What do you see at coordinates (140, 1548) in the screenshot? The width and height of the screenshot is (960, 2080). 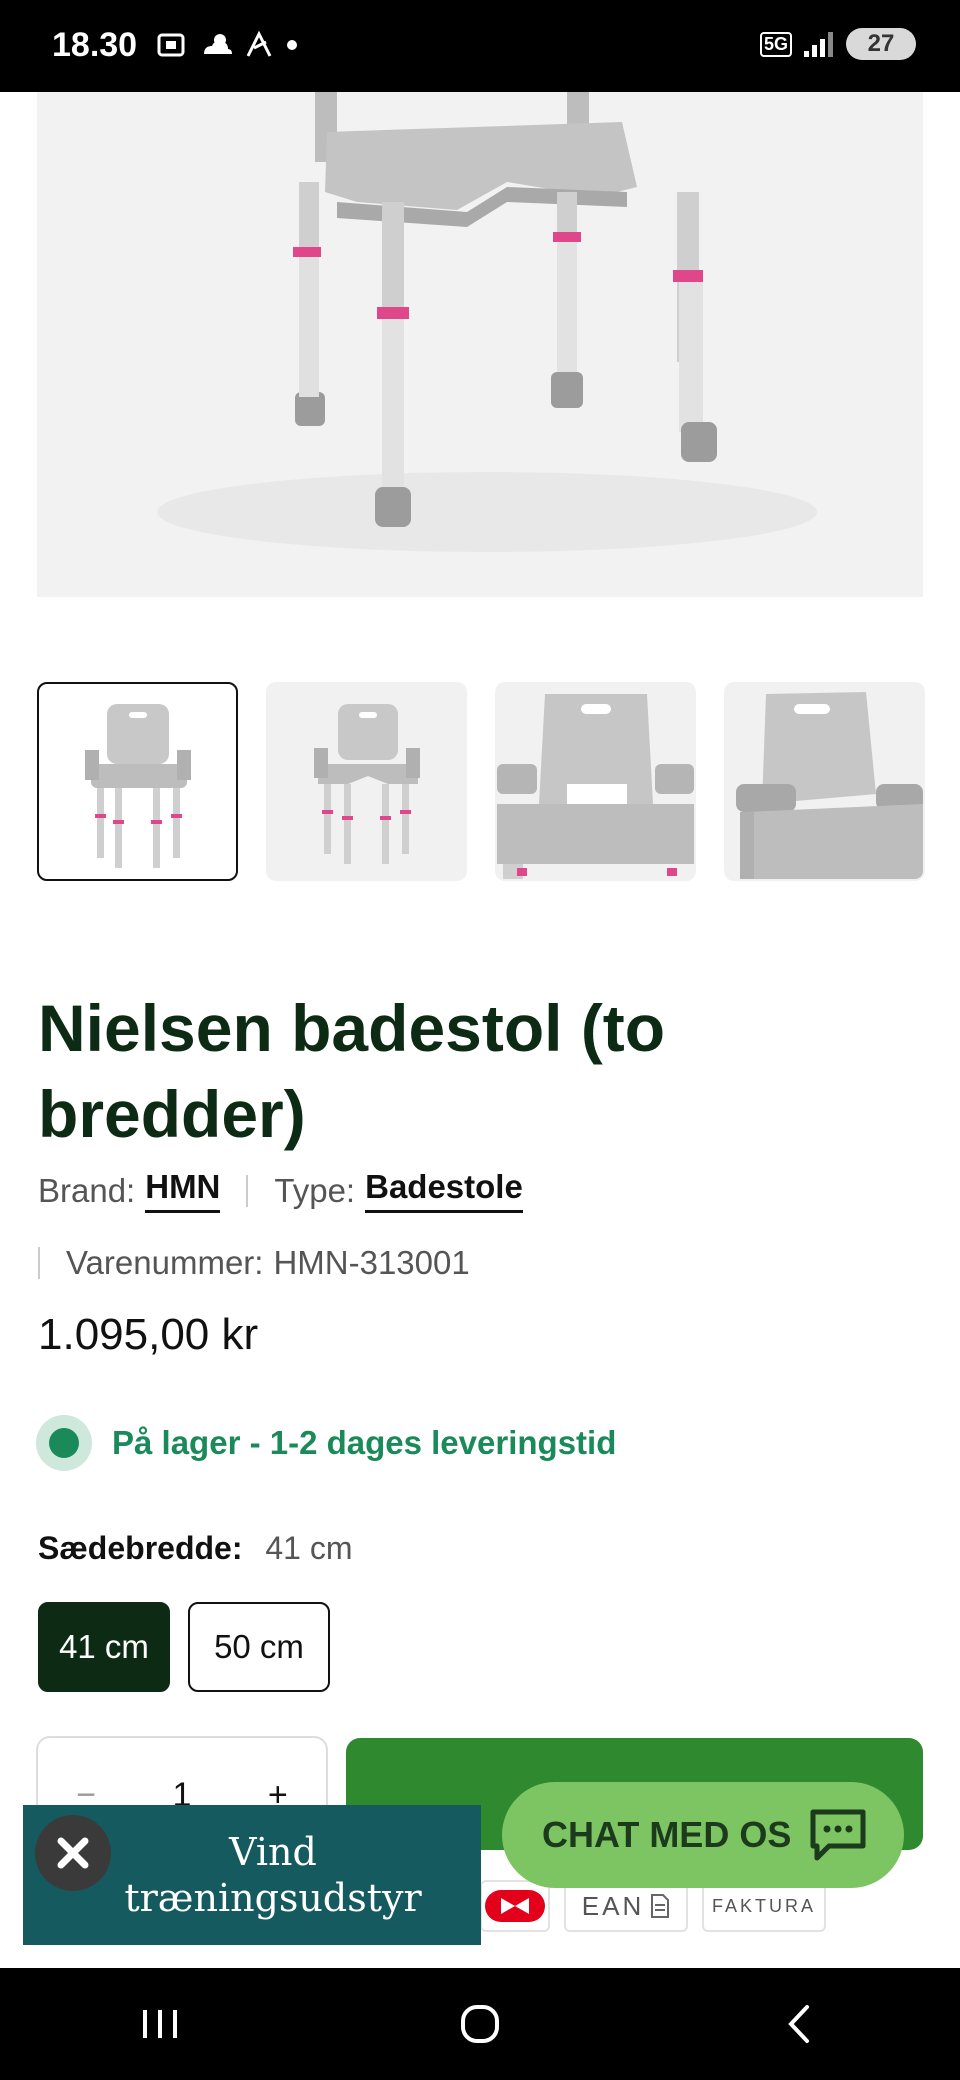 I see `seat-width-label: Sædebredde:` at bounding box center [140, 1548].